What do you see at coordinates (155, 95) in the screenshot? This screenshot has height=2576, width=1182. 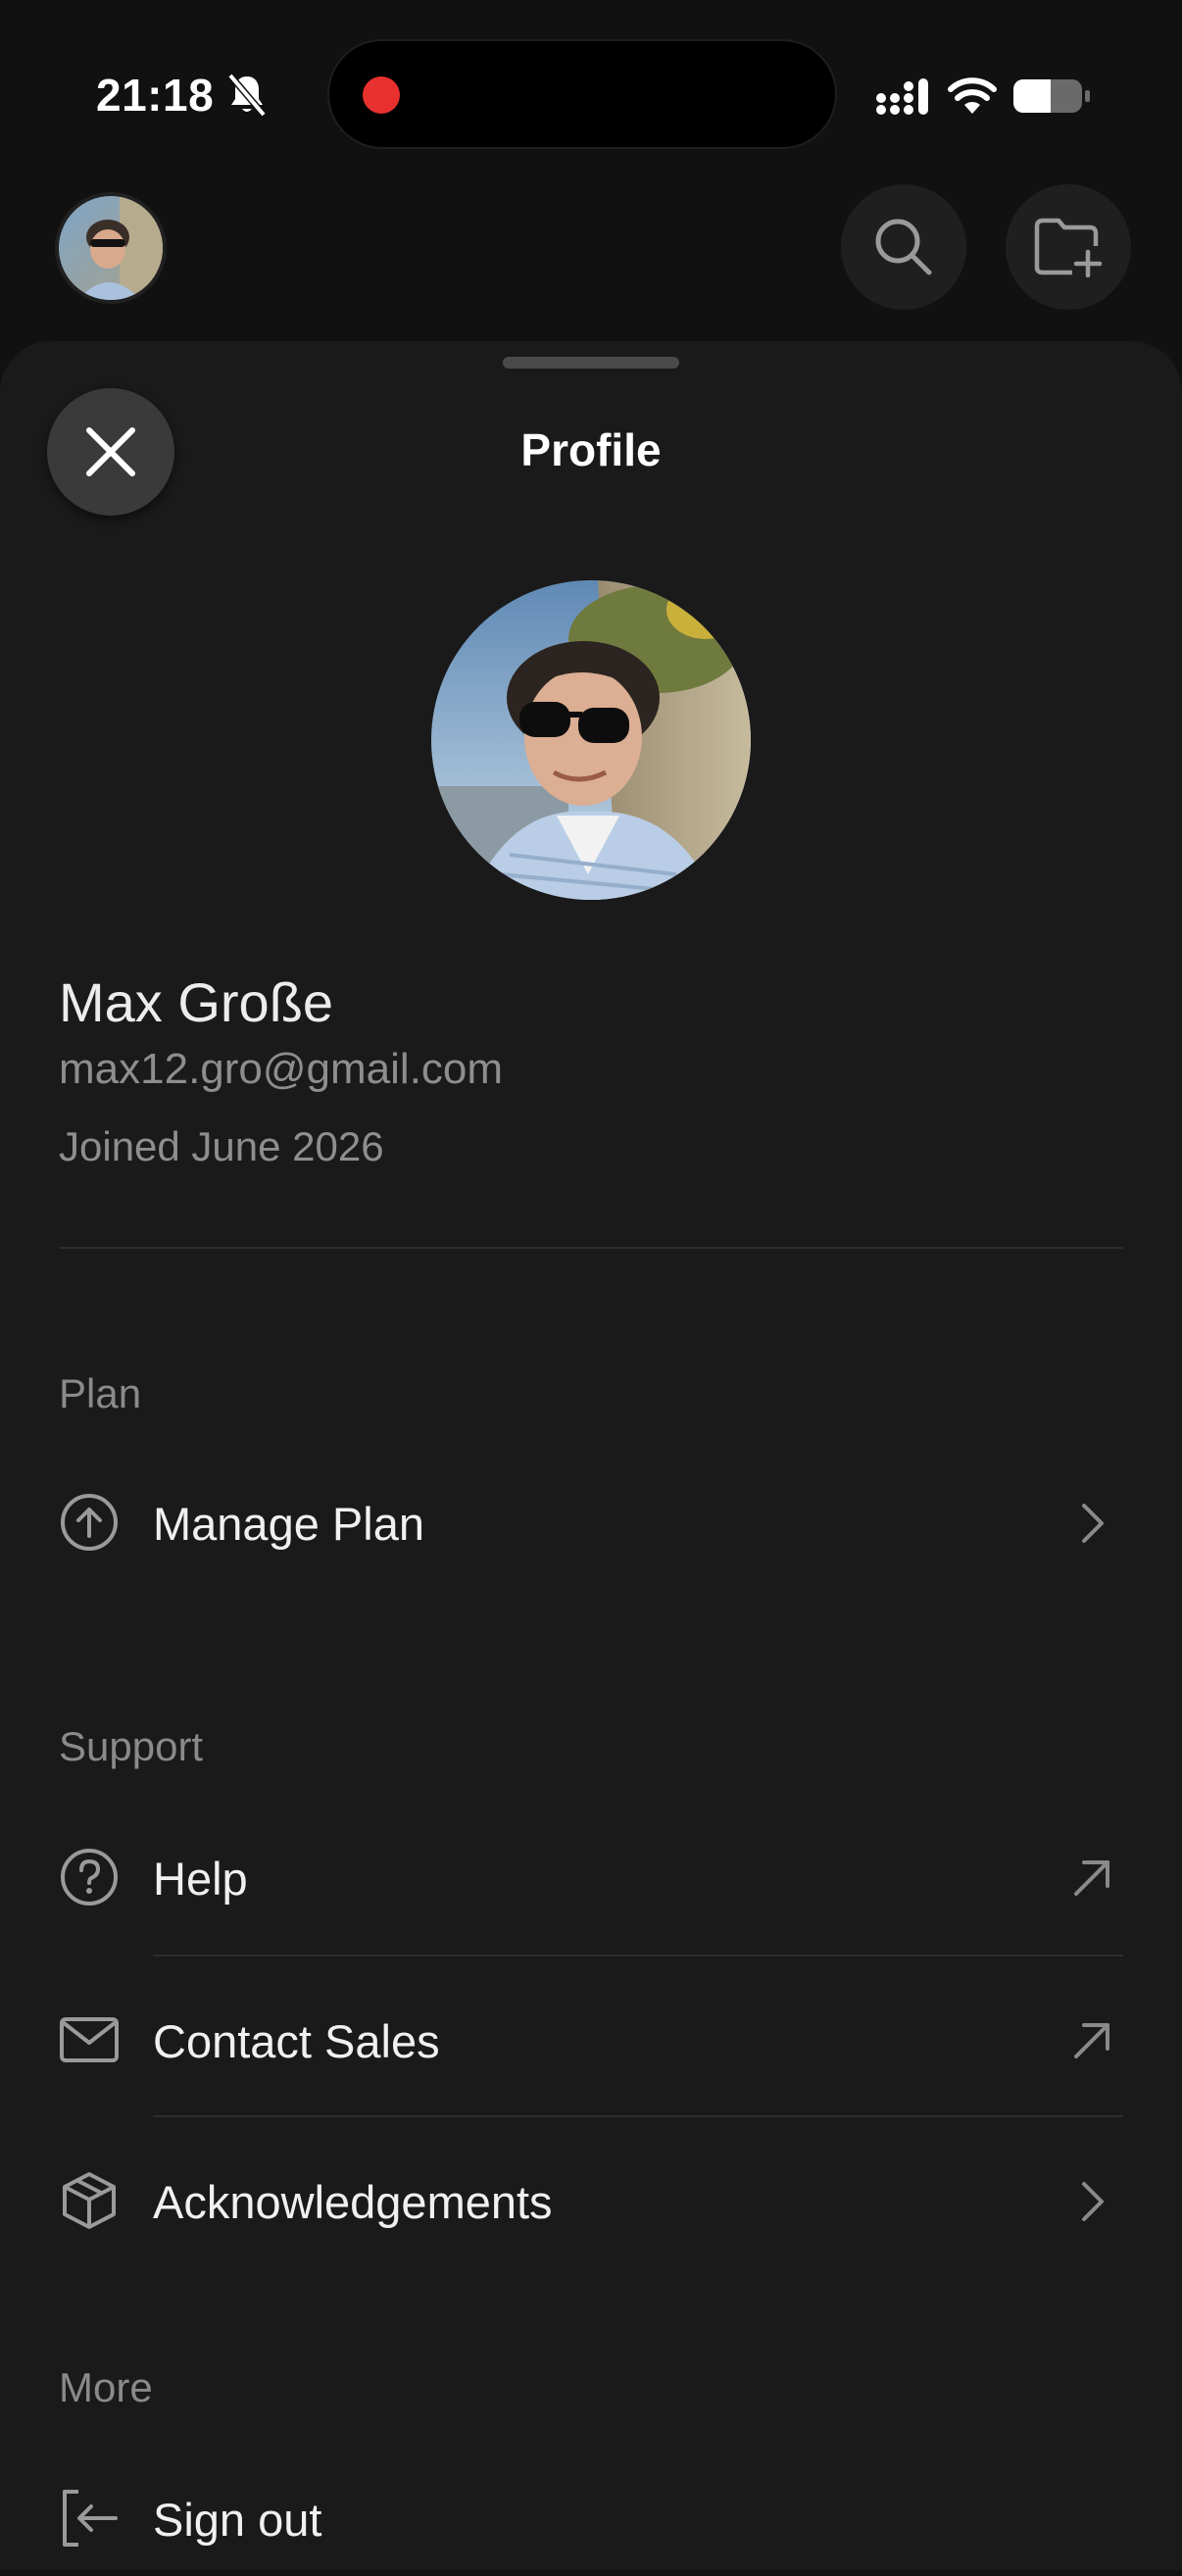 I see `status-time: 21:18` at bounding box center [155, 95].